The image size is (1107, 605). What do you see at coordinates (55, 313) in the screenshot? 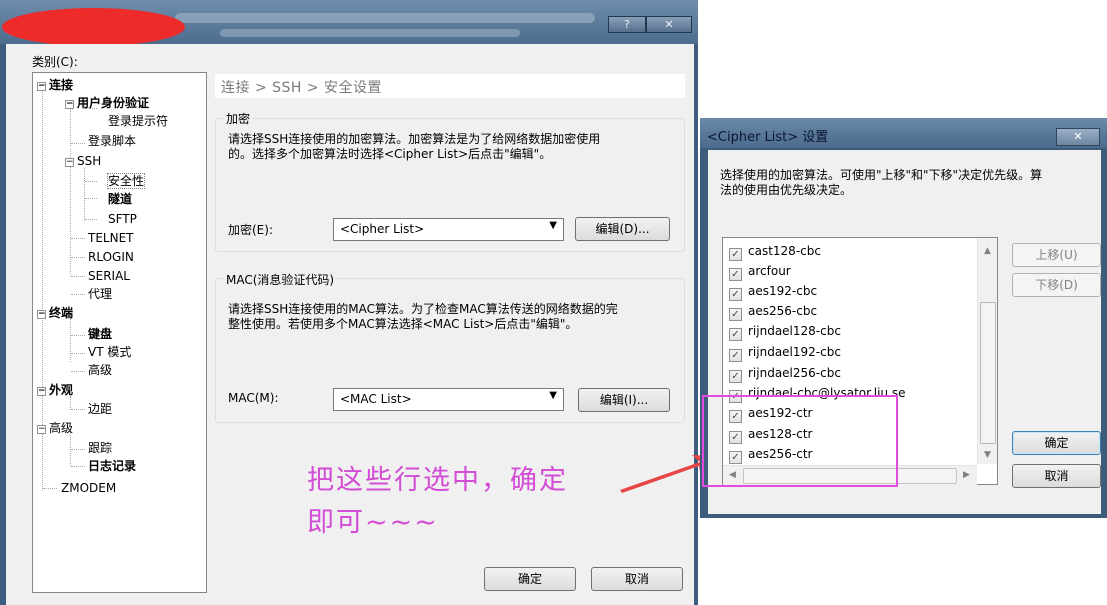
I see `tree-item-terminal: − 终端` at bounding box center [55, 313].